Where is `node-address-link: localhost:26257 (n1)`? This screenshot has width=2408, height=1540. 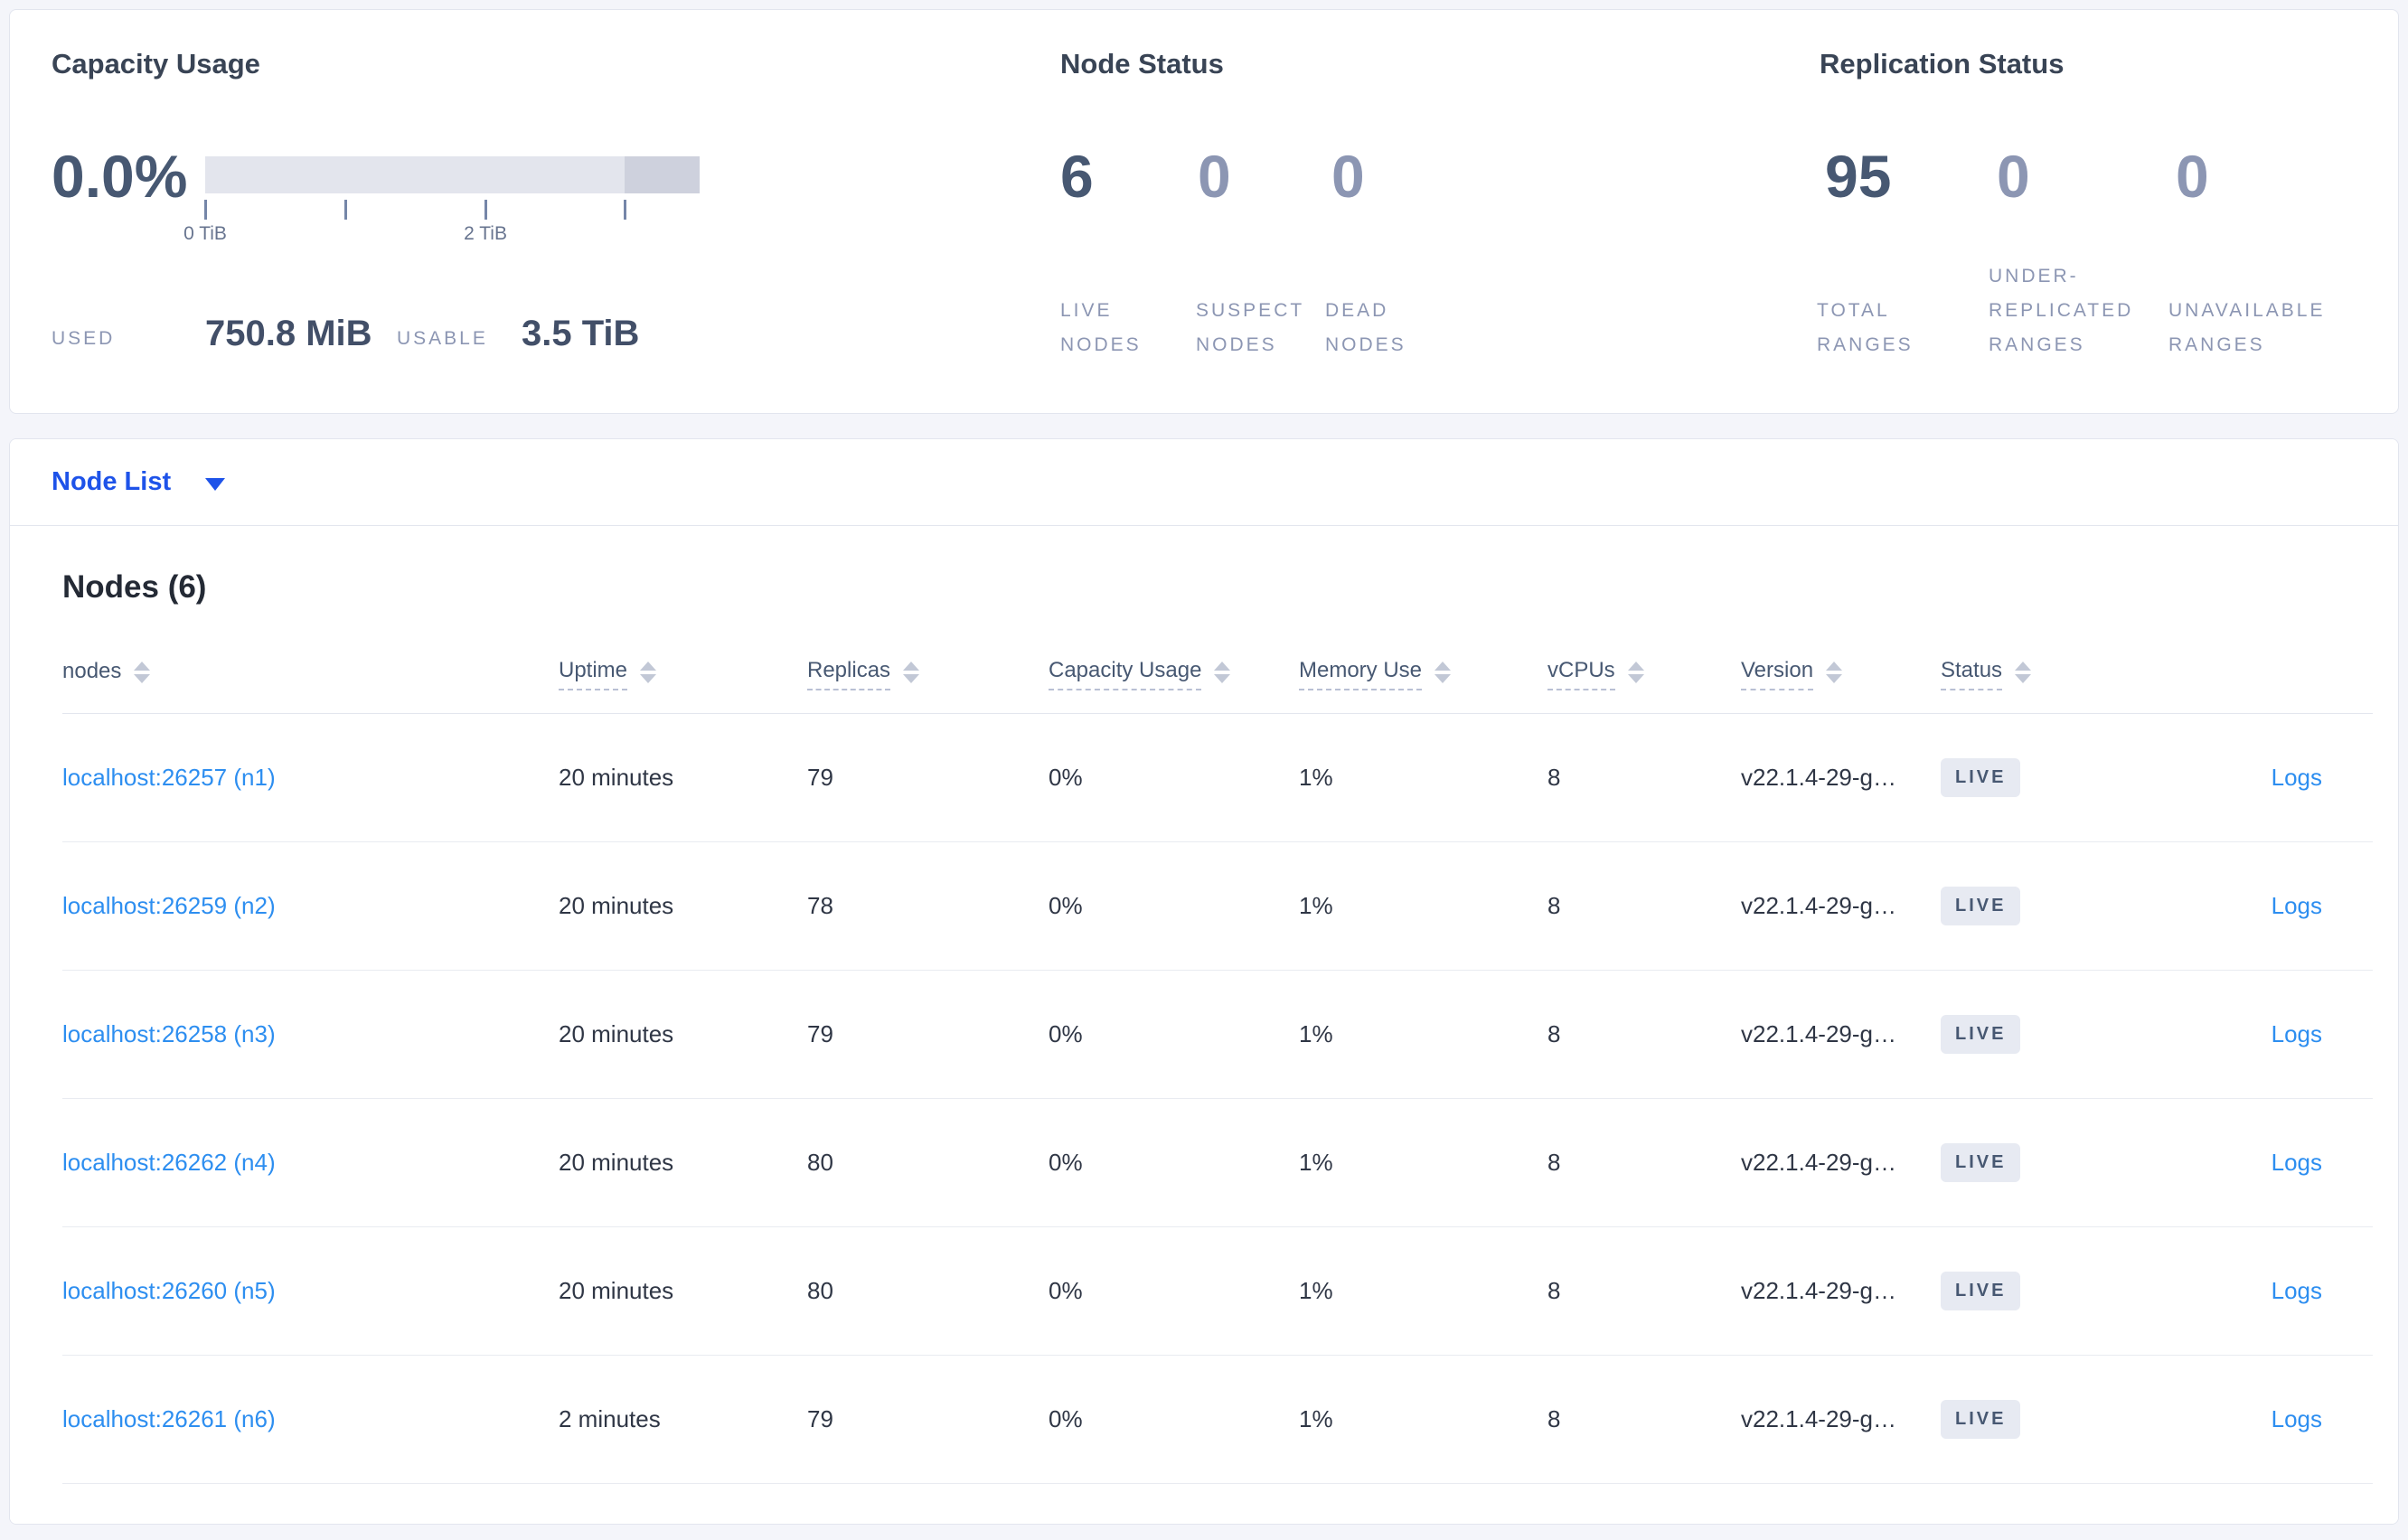 node-address-link: localhost:26257 (n1) is located at coordinates (169, 777).